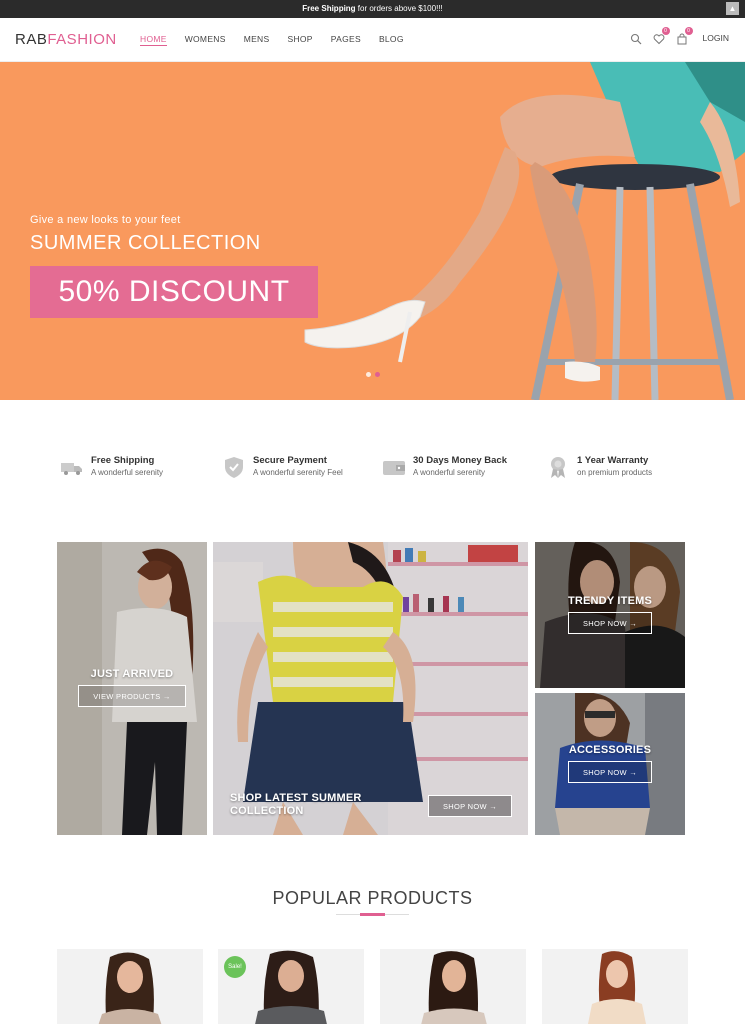  Describe the element at coordinates (665, 31) in the screenshot. I see `wishlist-count-badge: 0` at that location.